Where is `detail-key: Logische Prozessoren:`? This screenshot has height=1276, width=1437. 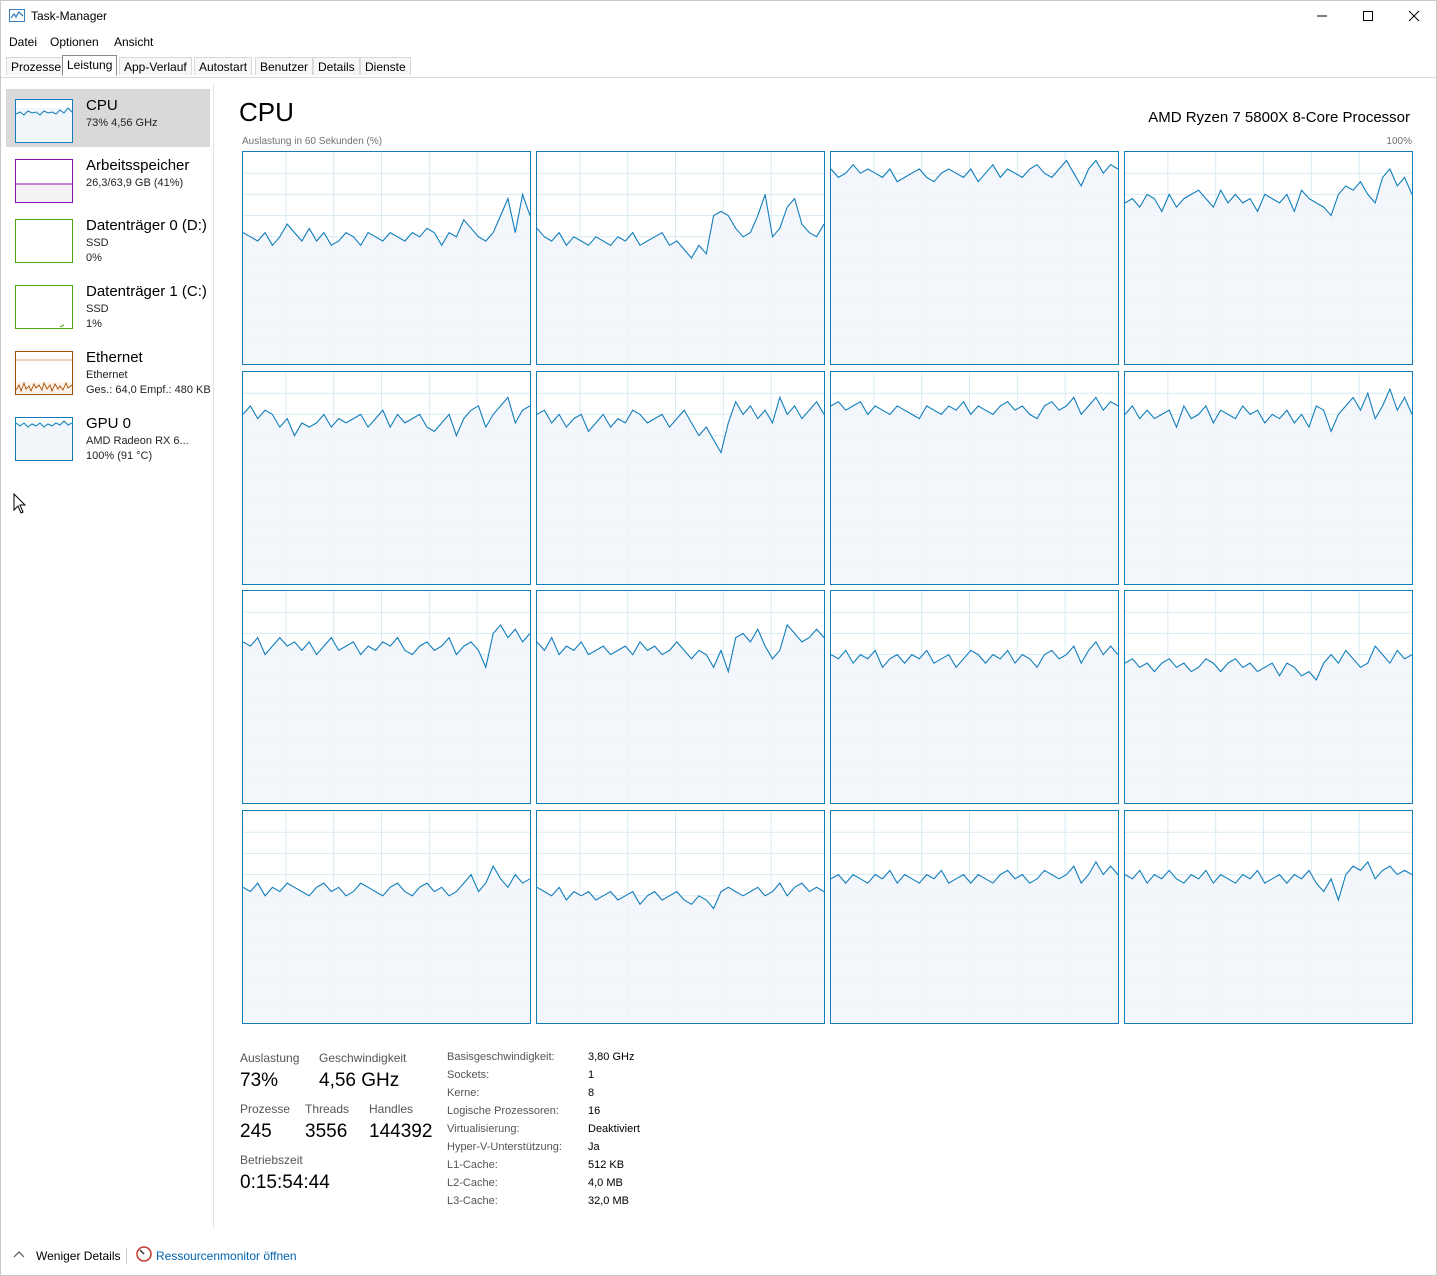
detail-key: Logische Prozessoren: is located at coordinates (503, 1111).